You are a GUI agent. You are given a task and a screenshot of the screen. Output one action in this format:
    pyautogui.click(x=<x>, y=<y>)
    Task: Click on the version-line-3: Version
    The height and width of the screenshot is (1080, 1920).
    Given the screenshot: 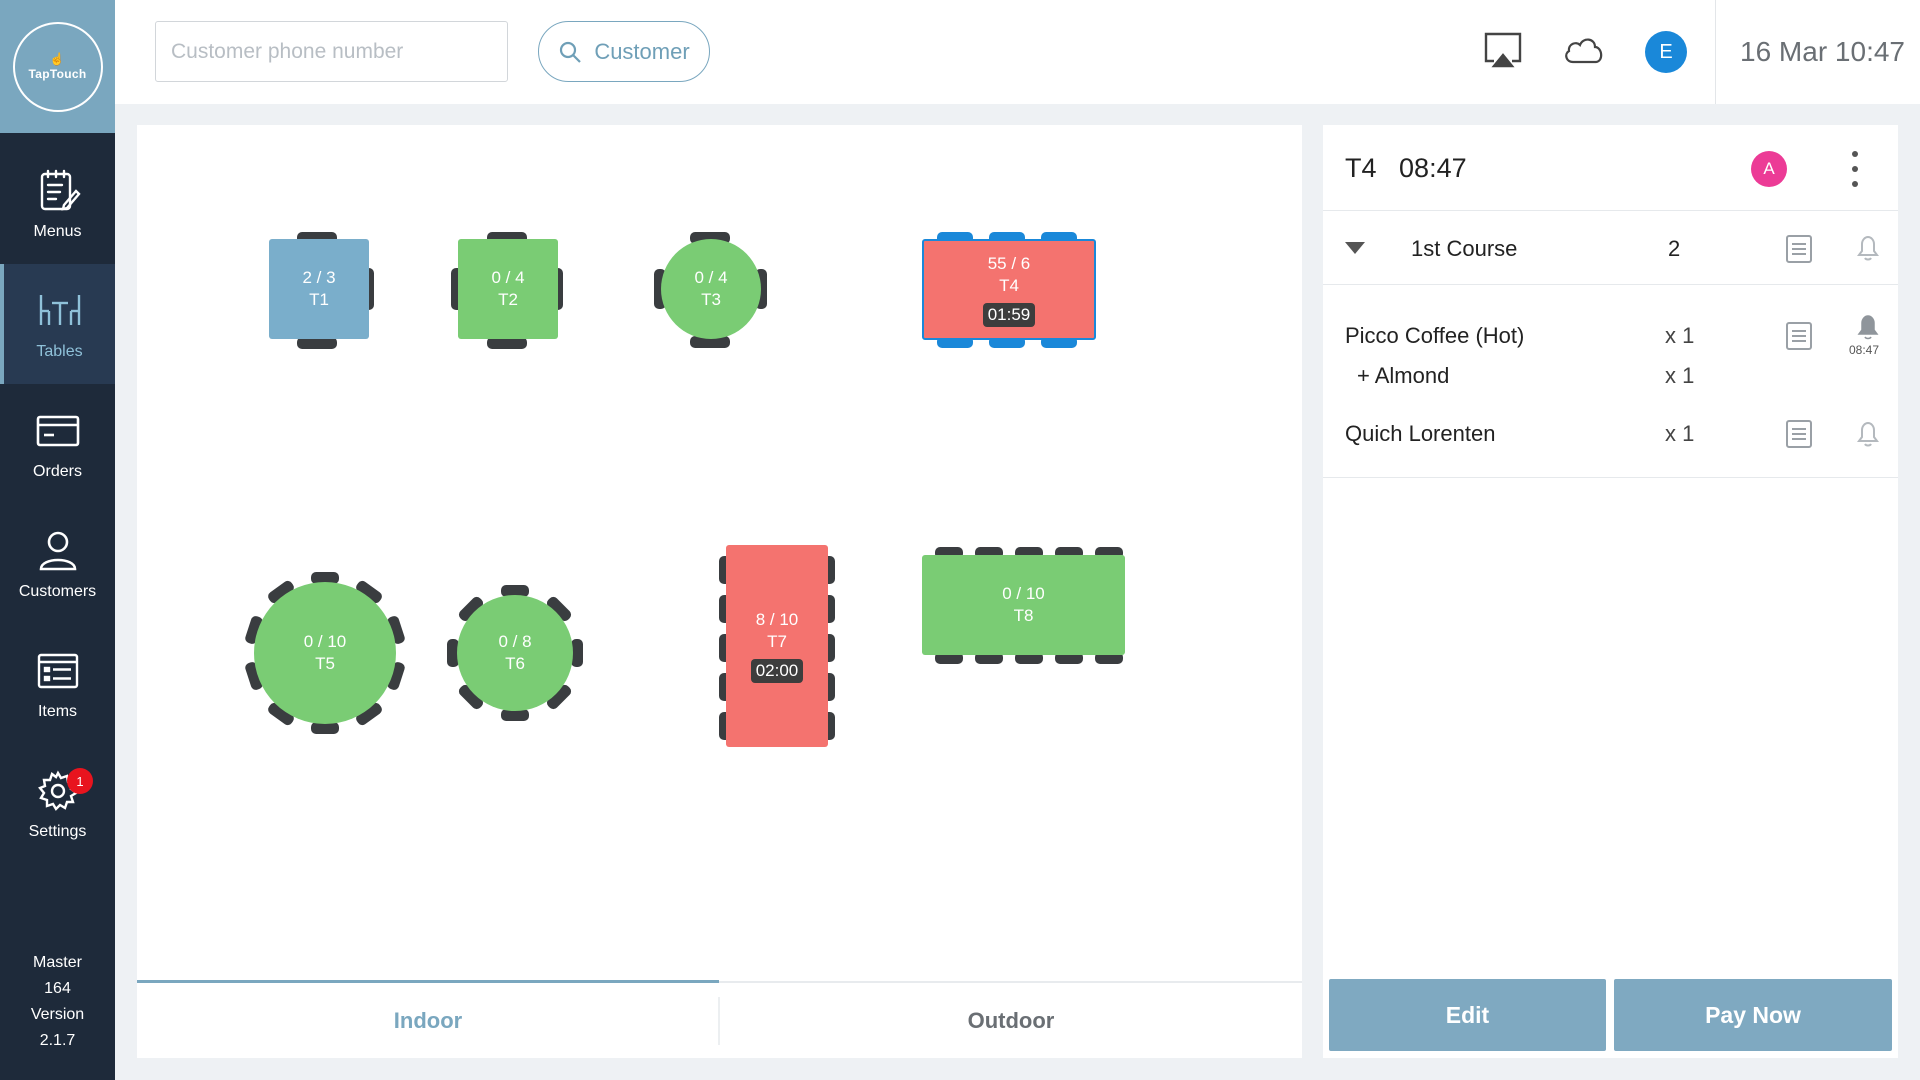 What is the action you would take?
    pyautogui.click(x=57, y=1014)
    